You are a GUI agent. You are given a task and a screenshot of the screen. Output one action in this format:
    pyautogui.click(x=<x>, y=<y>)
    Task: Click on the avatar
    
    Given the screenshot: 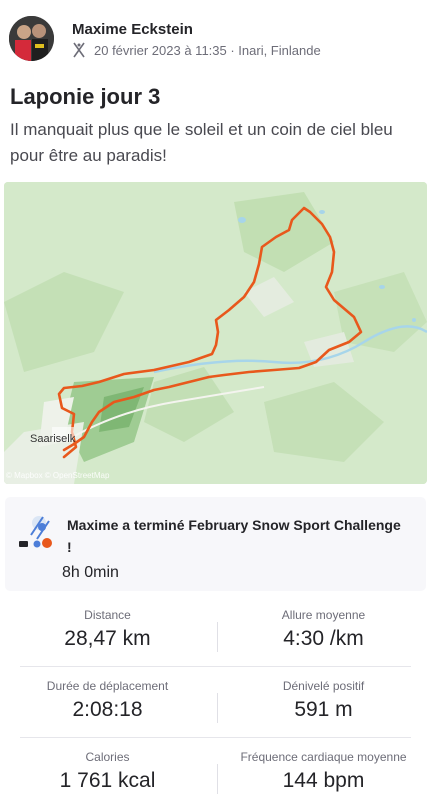 What is the action you would take?
    pyautogui.click(x=31, y=38)
    